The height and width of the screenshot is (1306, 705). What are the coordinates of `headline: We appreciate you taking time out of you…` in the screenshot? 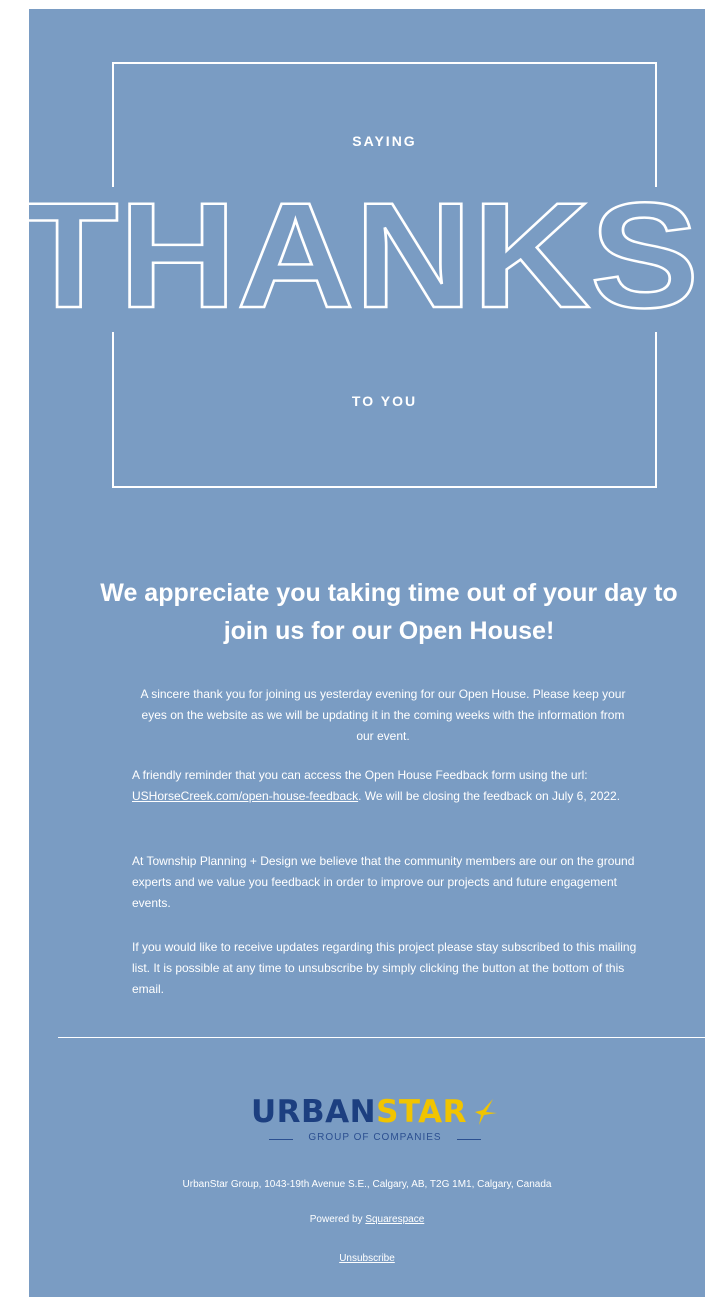 It's located at (367, 612).